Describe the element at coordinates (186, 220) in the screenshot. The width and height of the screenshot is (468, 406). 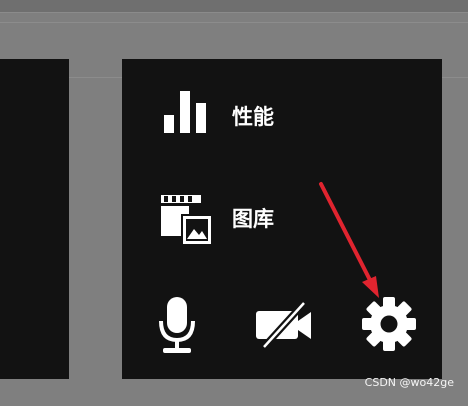
I see `gallery-icon` at that location.